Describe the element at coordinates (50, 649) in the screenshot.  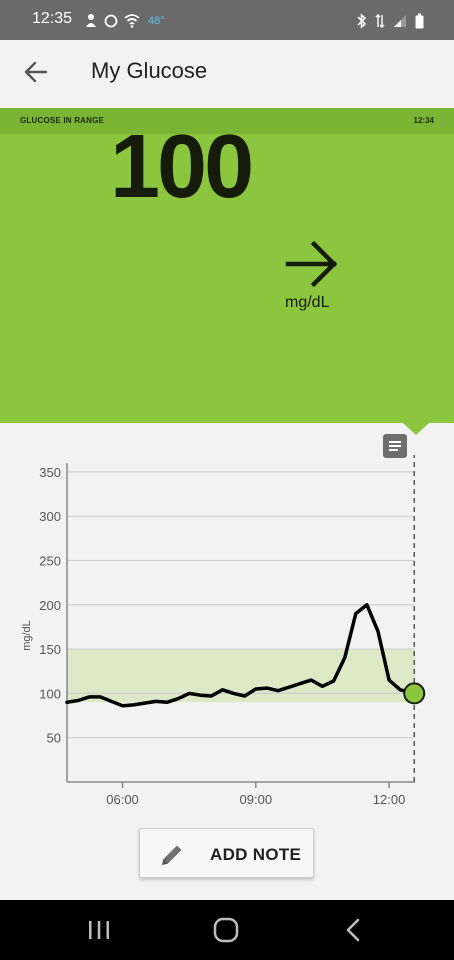
I see `y-tick-label: 150` at that location.